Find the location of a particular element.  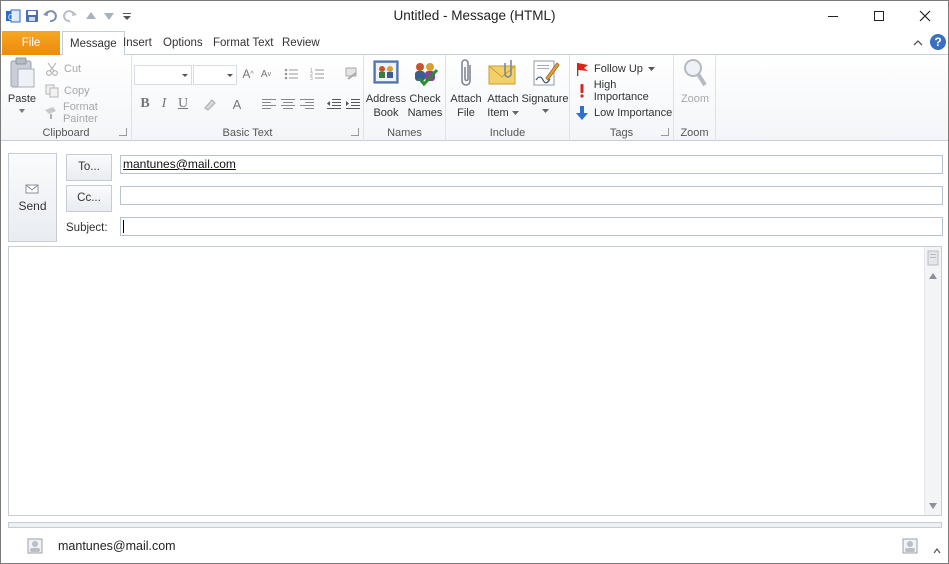

basic-text-group-label: Basic Text is located at coordinates (247, 133).